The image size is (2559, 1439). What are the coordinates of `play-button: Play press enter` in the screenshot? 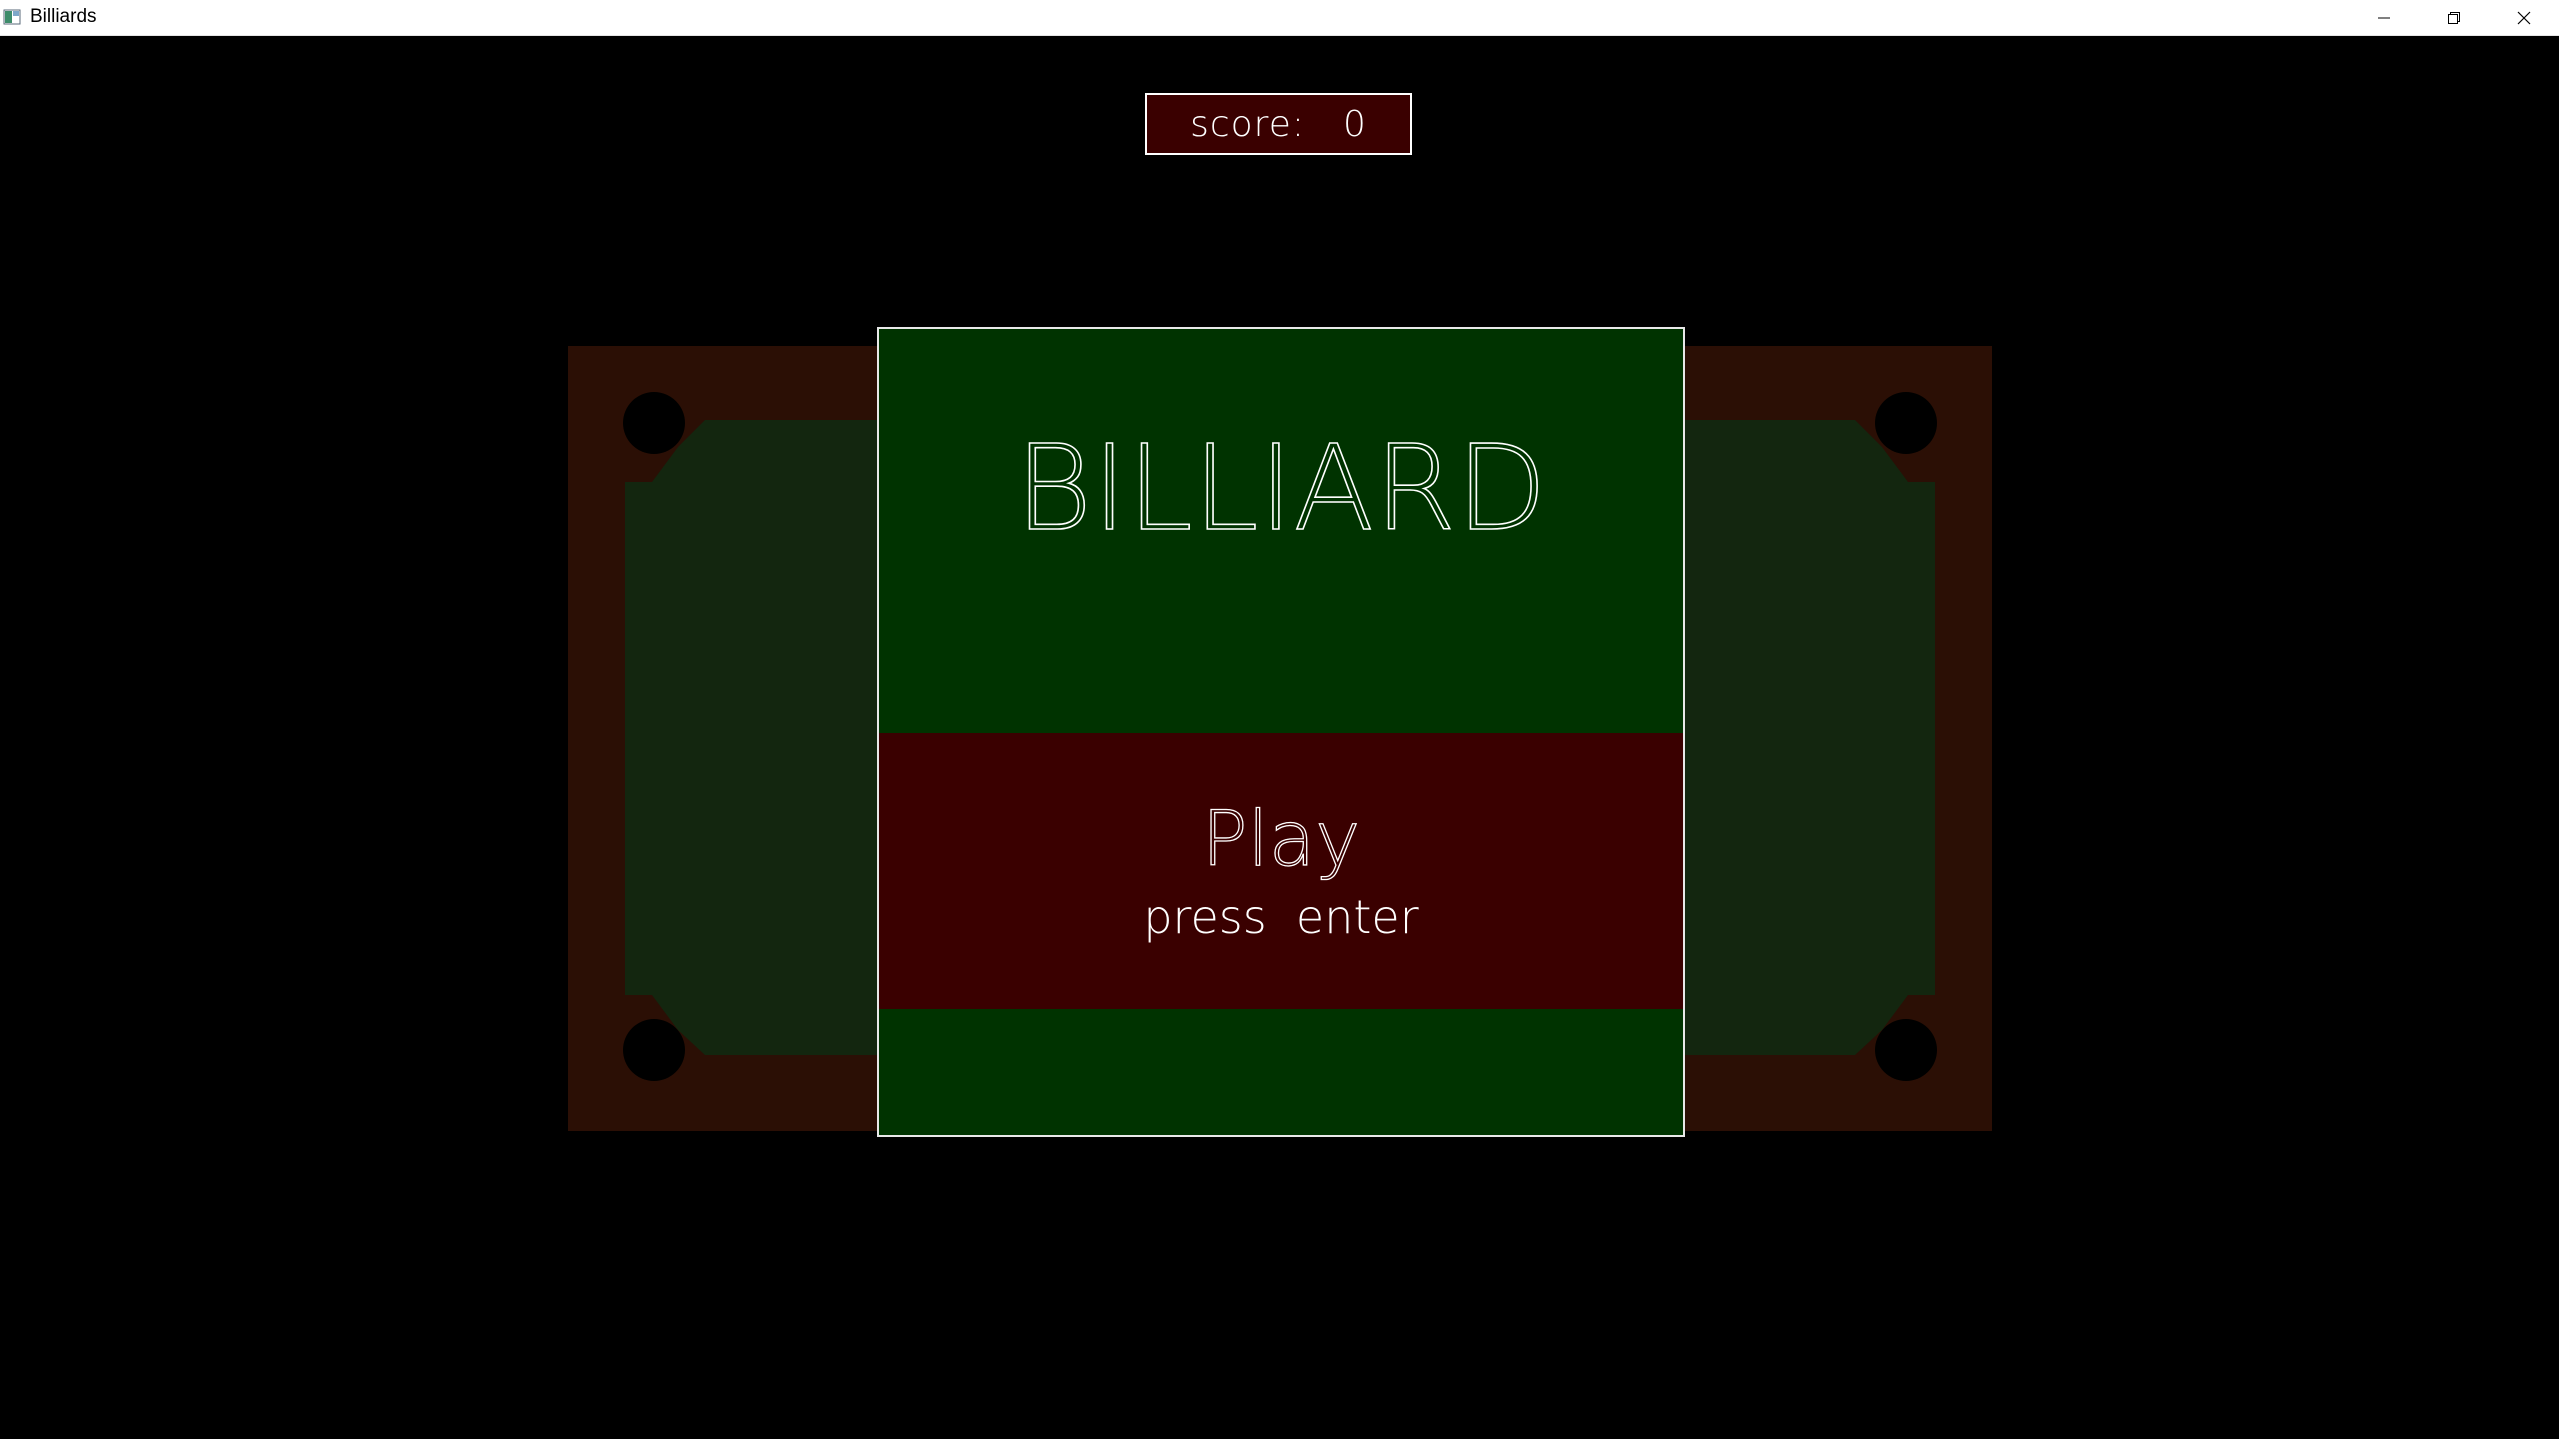 It's located at (1281, 871).